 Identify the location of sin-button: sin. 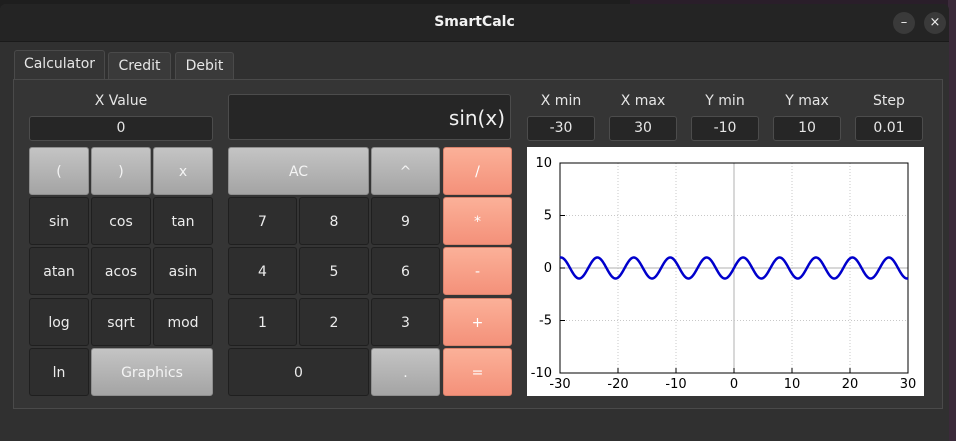
(59, 221).